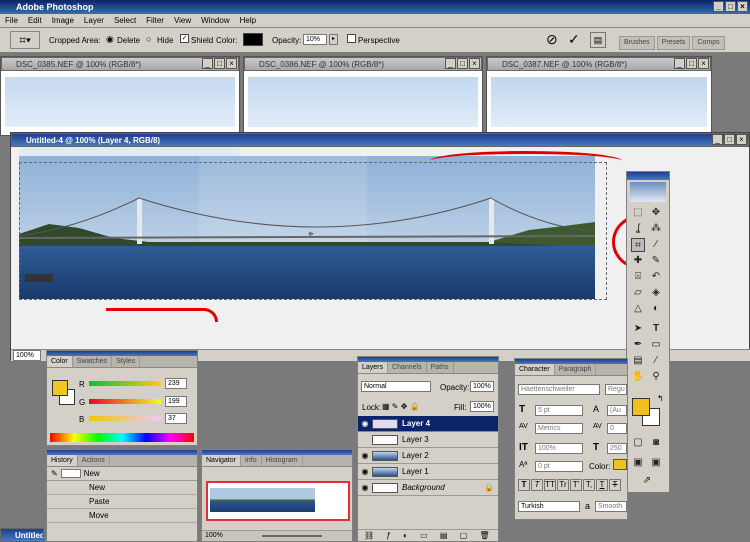  Describe the element at coordinates (148, 39) in the screenshot. I see `hide-radio: ○` at that location.